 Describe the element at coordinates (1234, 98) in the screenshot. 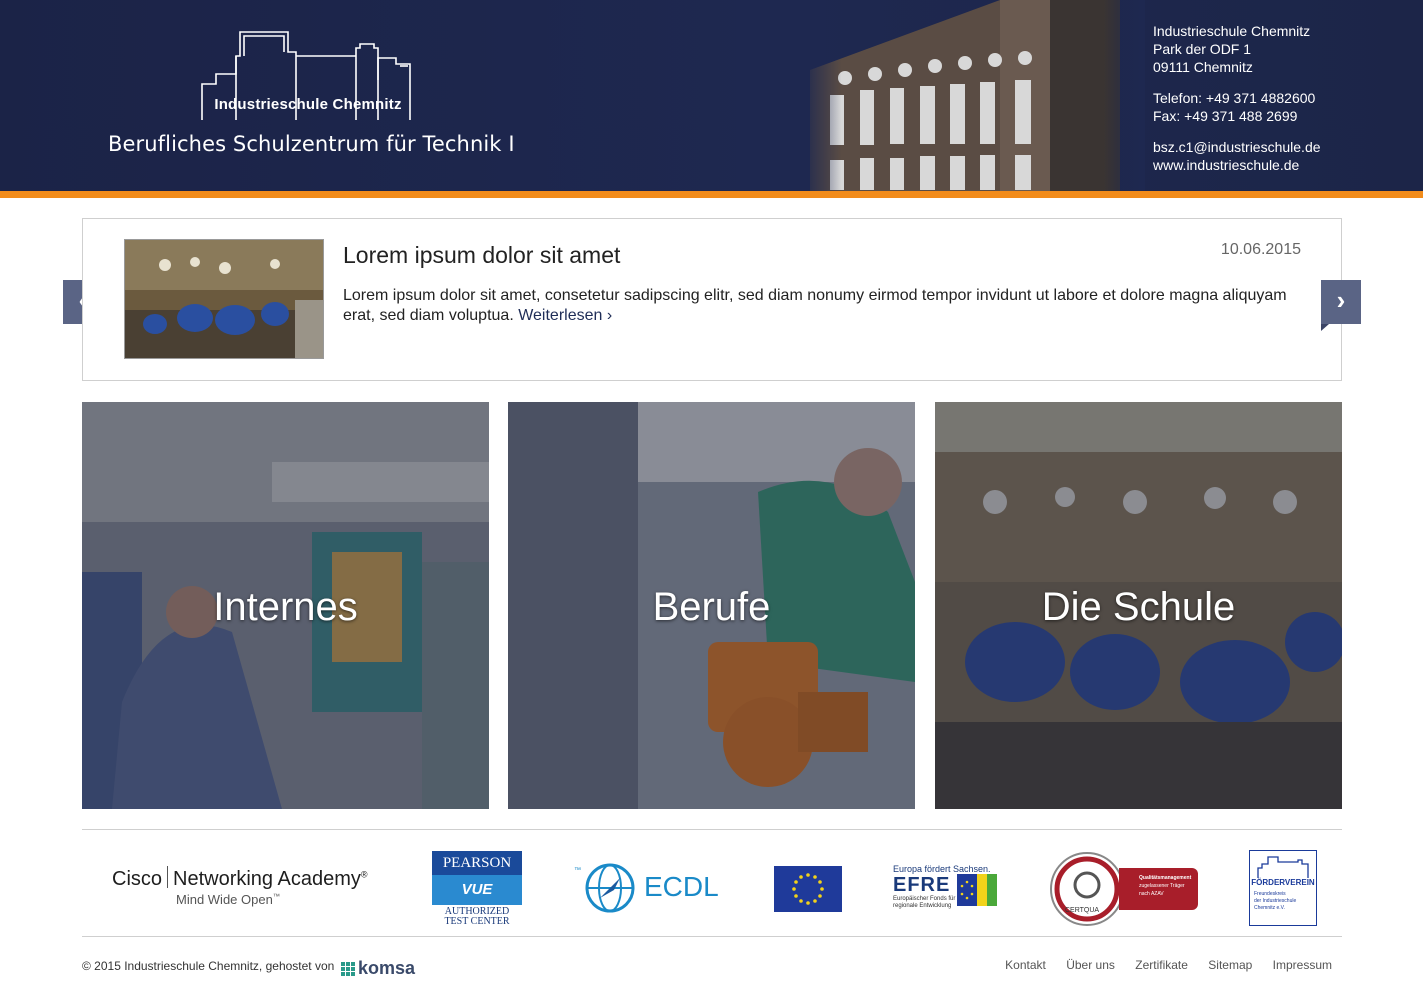

I see `contact-phone: Telefon: +49 371 4882600` at that location.